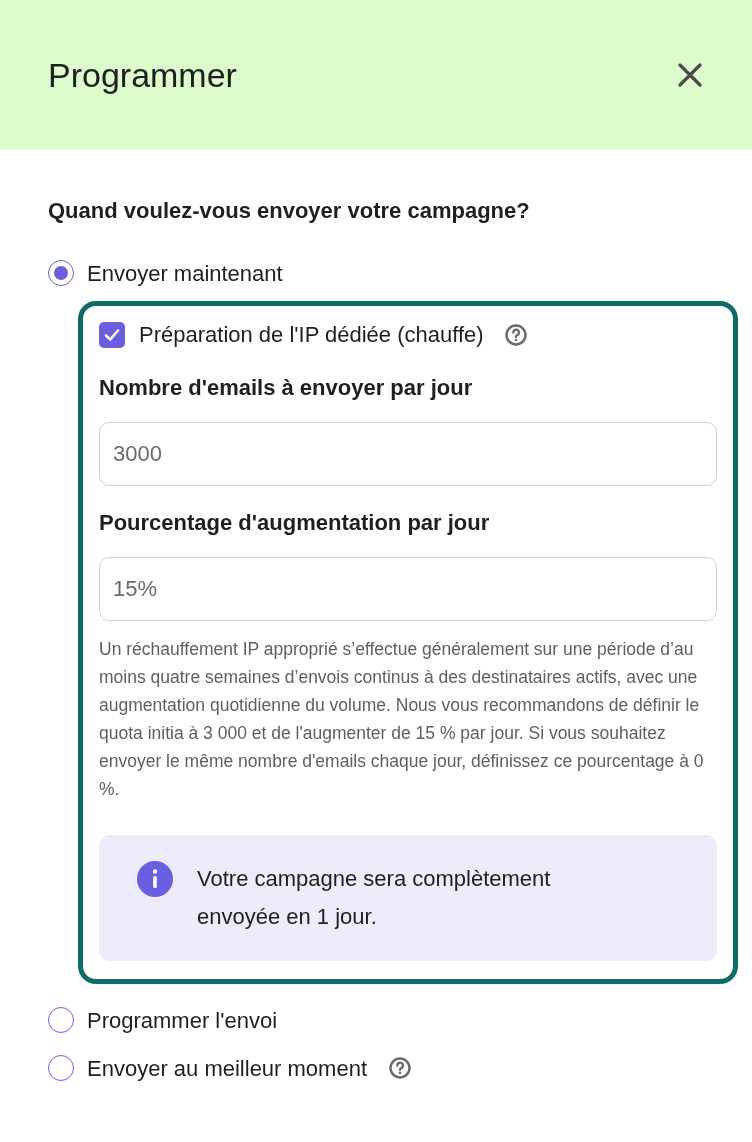 The height and width of the screenshot is (1142, 752). Describe the element at coordinates (402, 719) in the screenshot. I see `hint-text: Un réchauffement IP approprié s’effectue généralement sur une période d’au moins quatre semaines d’envois continus à des destinataires actifs, avec une augmentation quotidienne du volume. Nous vous recommandons de définir le quota initia à 3 000 et de l'augmenter de 15 % par jour. Si vous souhaitez envoyer le même nombre d'emails chaque jour, définissez ce pourcentage à 0 %.` at that location.